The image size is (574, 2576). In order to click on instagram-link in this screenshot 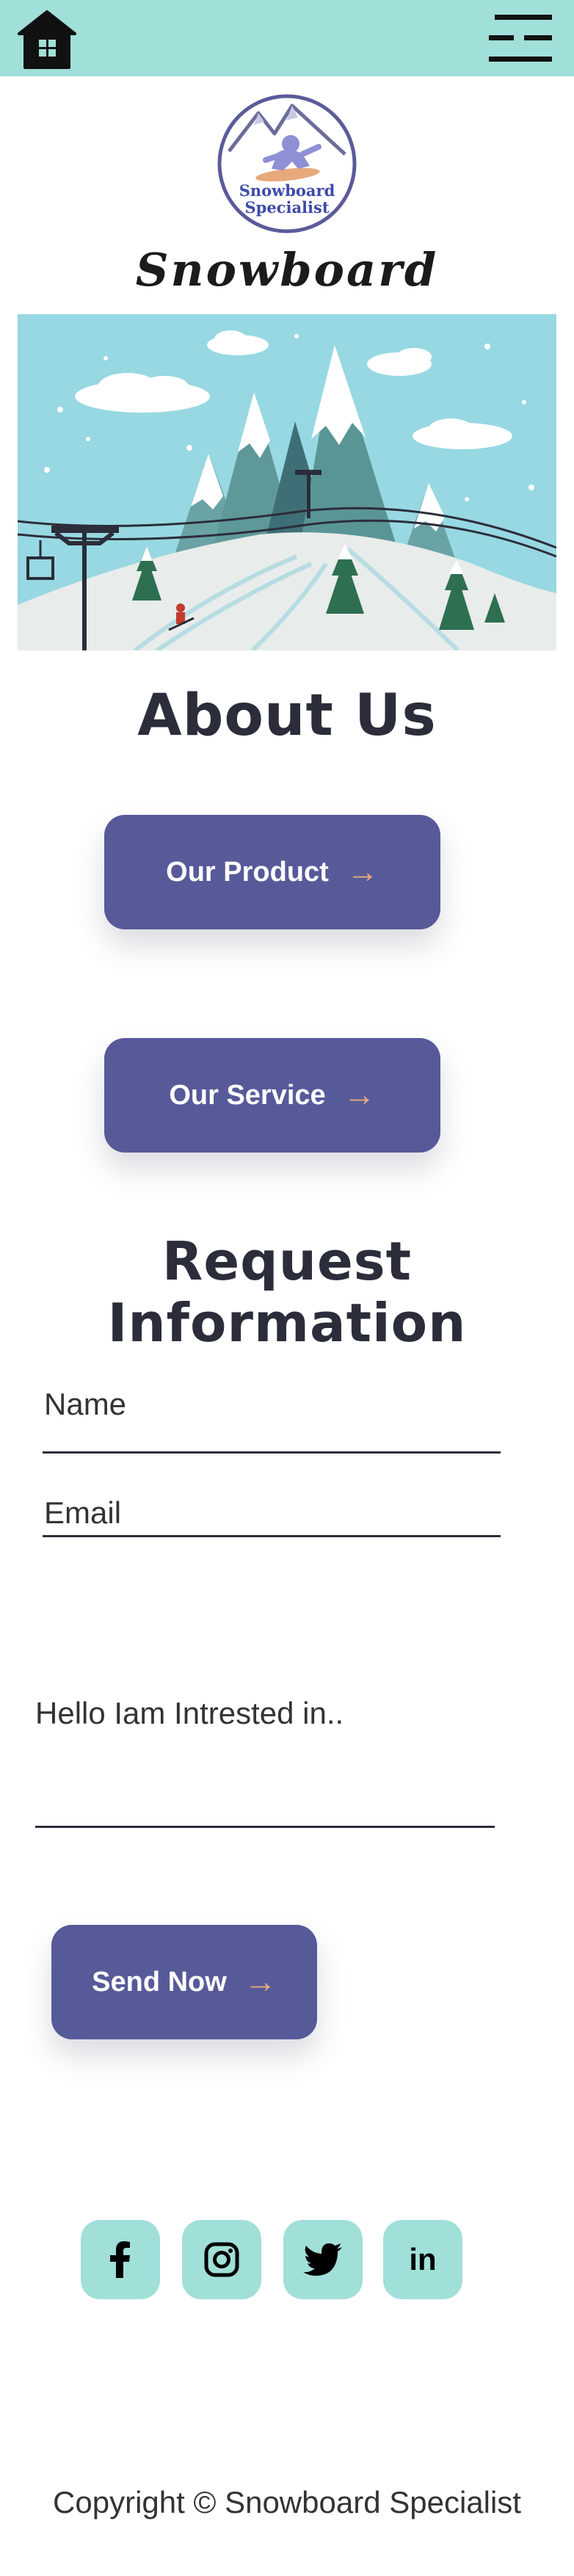, I will do `click(221, 2259)`.